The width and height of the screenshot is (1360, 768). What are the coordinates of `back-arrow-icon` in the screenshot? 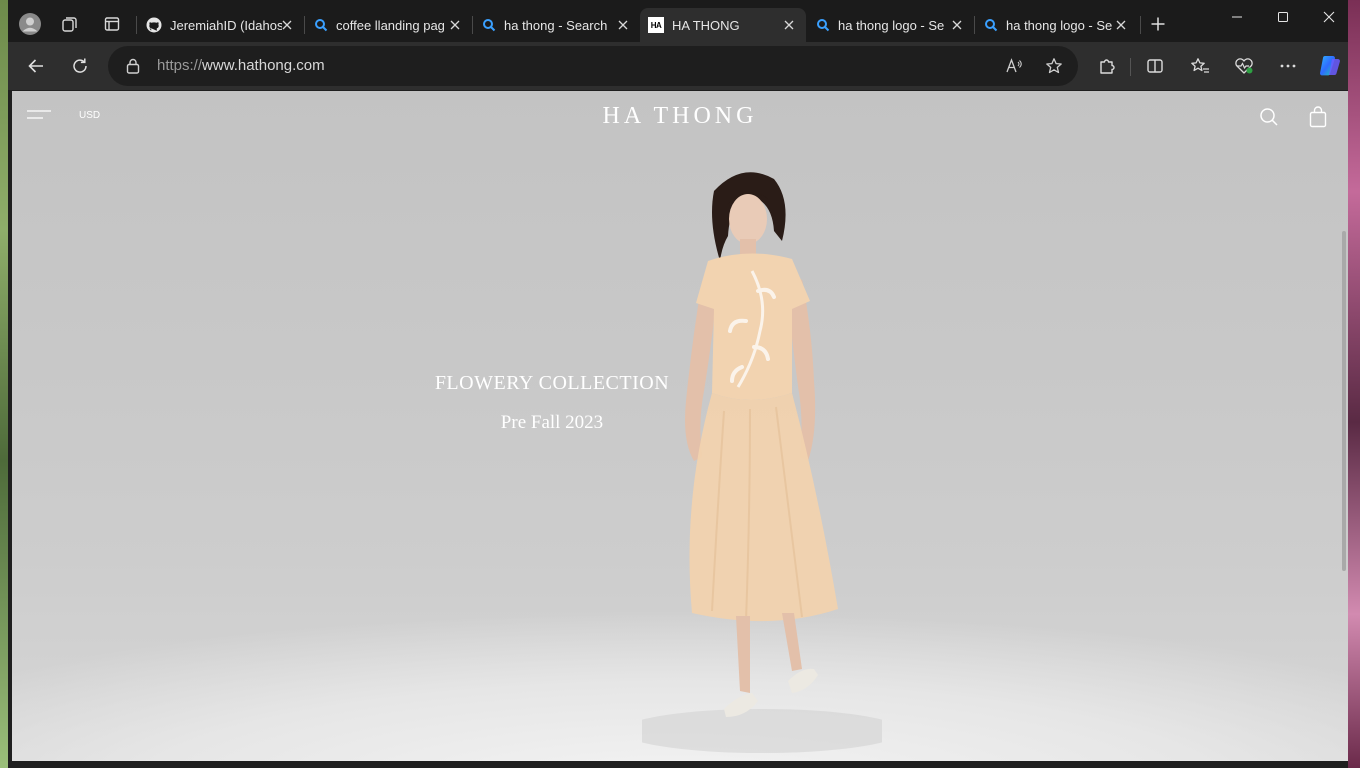 It's located at (35, 66).